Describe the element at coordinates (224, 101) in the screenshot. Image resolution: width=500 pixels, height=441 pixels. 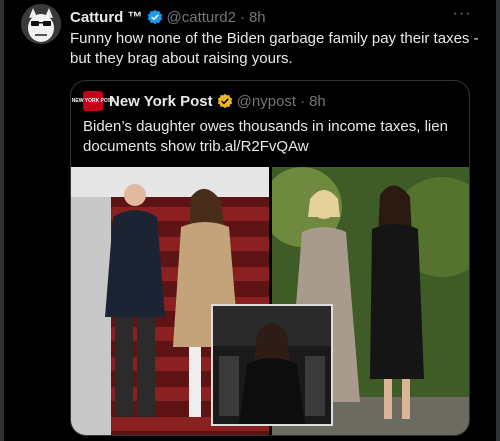
I see `verified-gold-badge-icon` at that location.